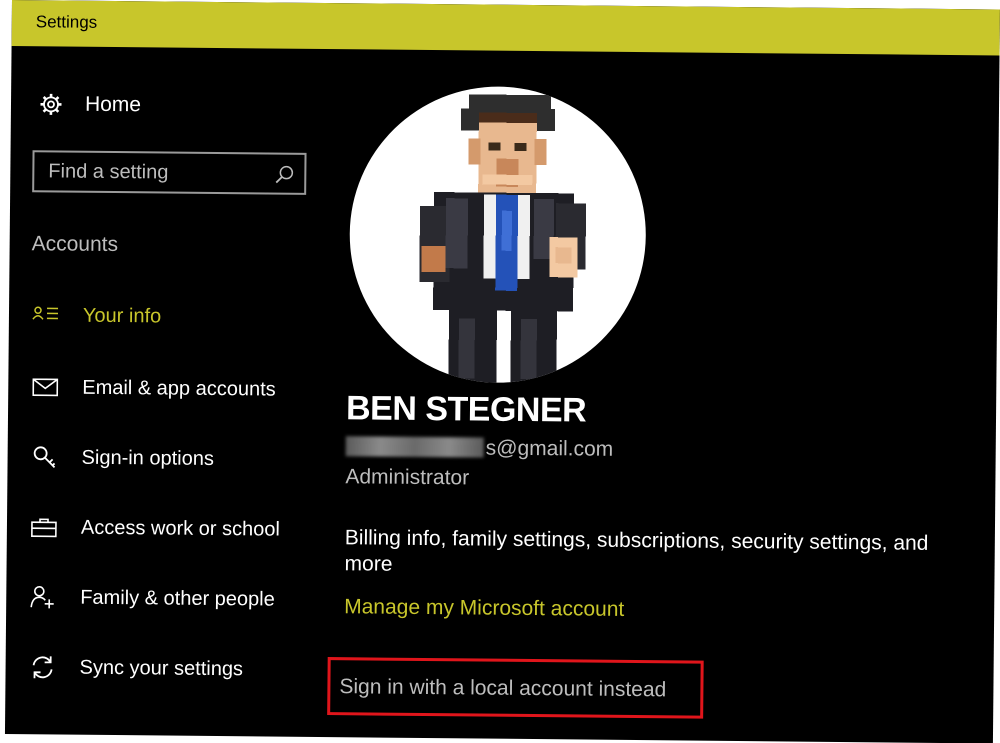  What do you see at coordinates (506, 27) in the screenshot?
I see `title-bar: Settings` at bounding box center [506, 27].